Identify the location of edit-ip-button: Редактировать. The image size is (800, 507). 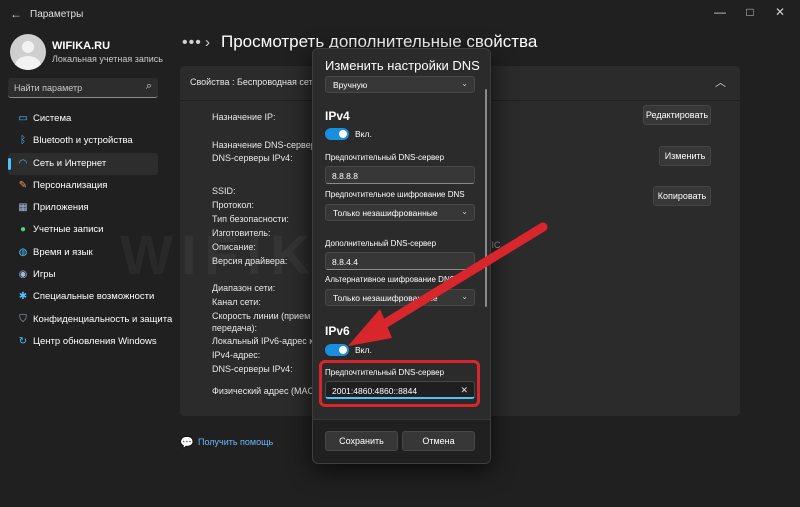
(677, 115).